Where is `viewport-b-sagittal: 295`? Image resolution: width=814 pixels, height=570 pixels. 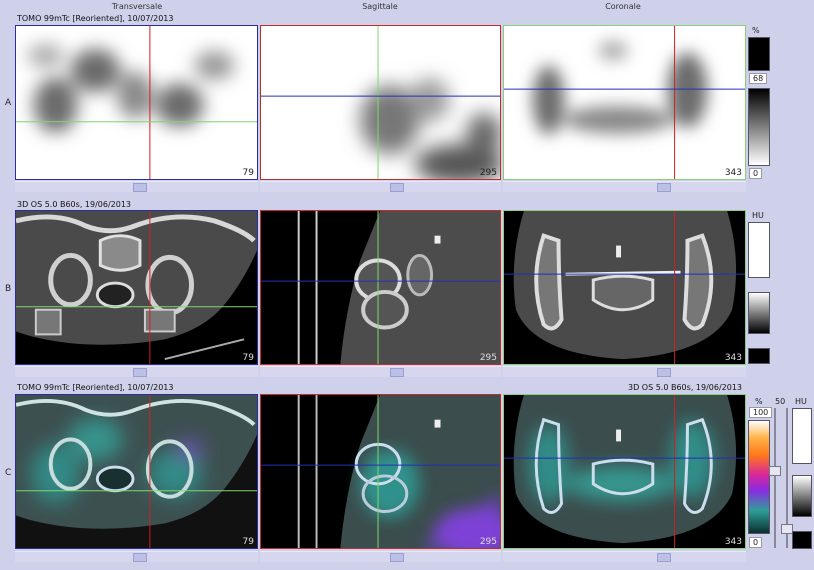 viewport-b-sagittal: 295 is located at coordinates (380, 287).